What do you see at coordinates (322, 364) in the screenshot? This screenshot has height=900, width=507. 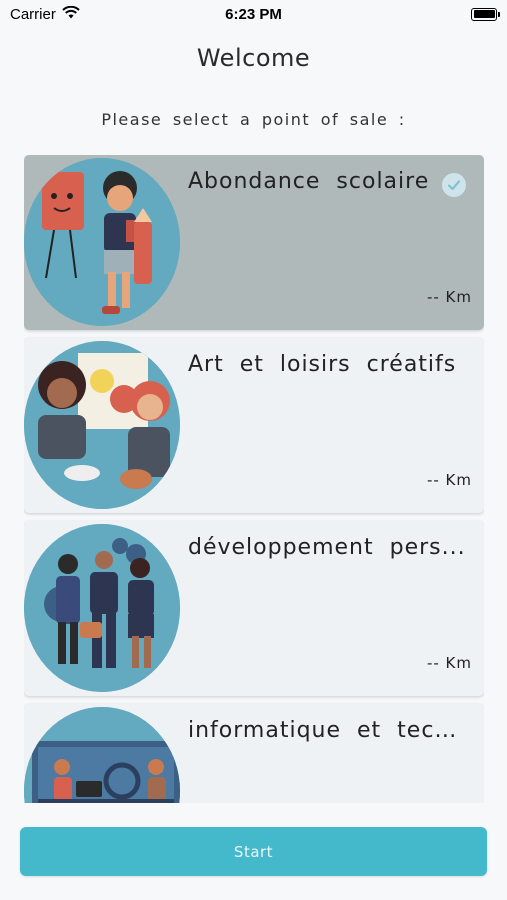 I see `point-of-sale-name: Art et loisirs créatifs` at bounding box center [322, 364].